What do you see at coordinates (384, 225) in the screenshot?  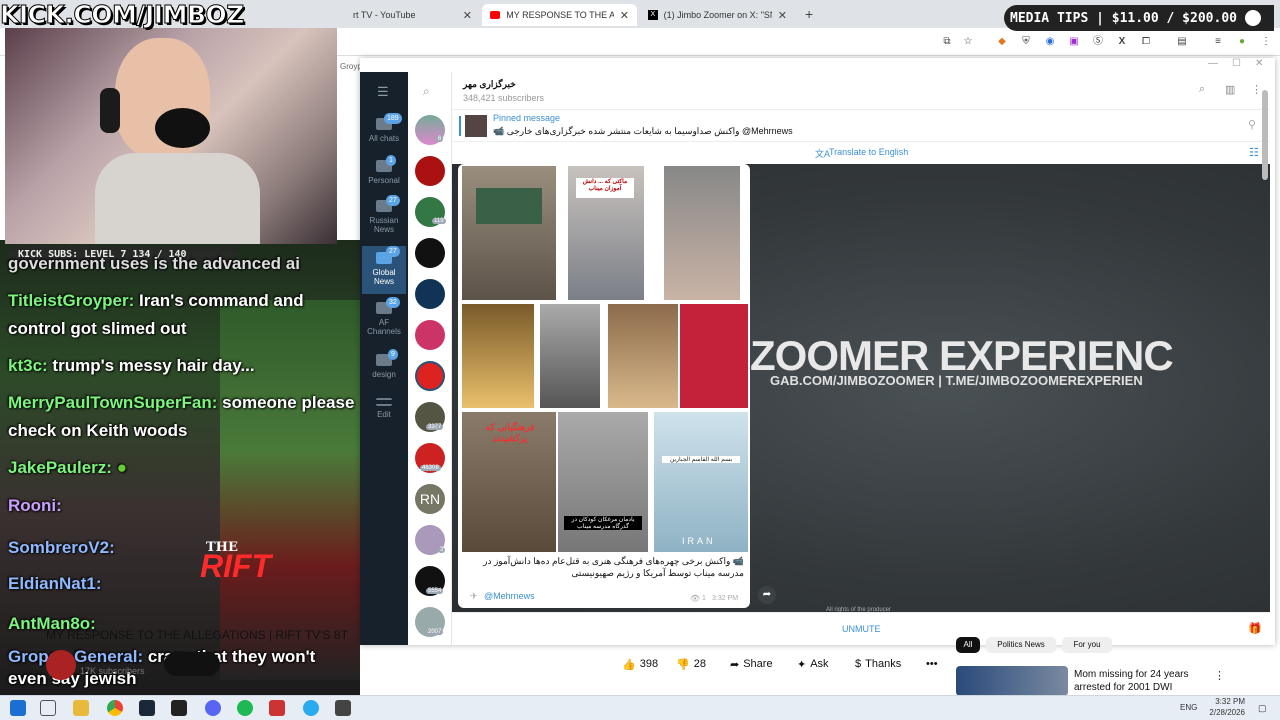 I see `folder-label: Russian News` at bounding box center [384, 225].